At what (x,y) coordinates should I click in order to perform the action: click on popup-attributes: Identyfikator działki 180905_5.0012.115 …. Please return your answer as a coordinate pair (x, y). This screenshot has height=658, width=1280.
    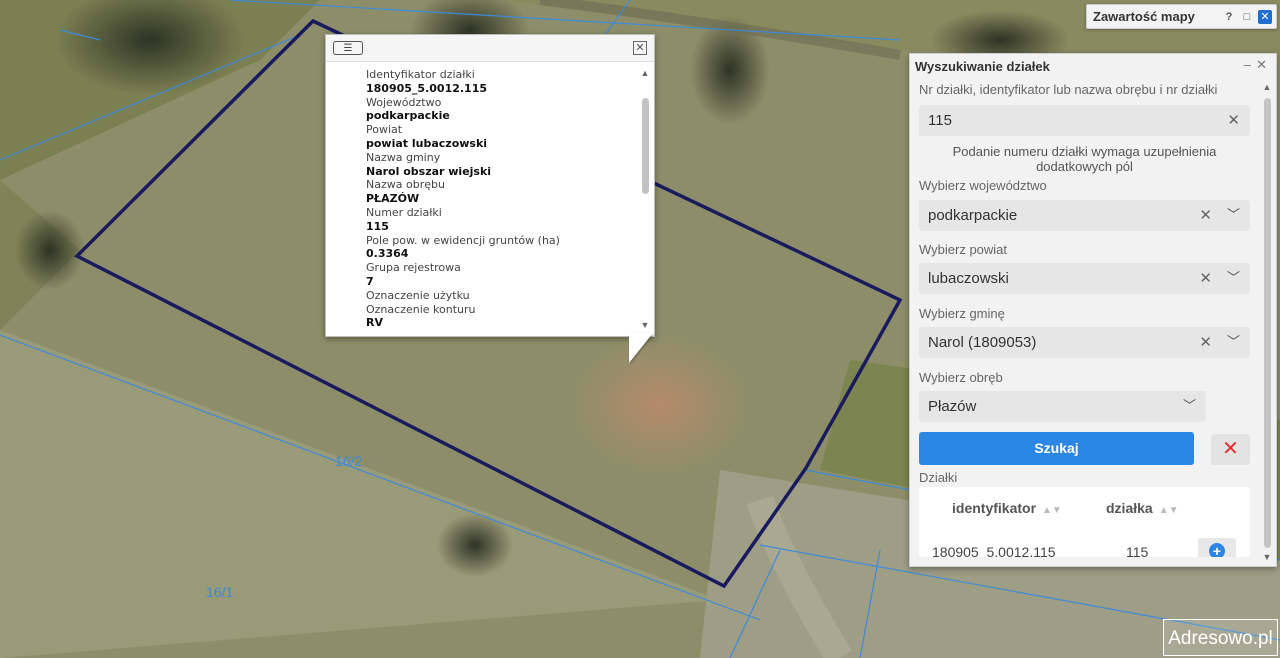
    Looking at the image, I should click on (481, 199).